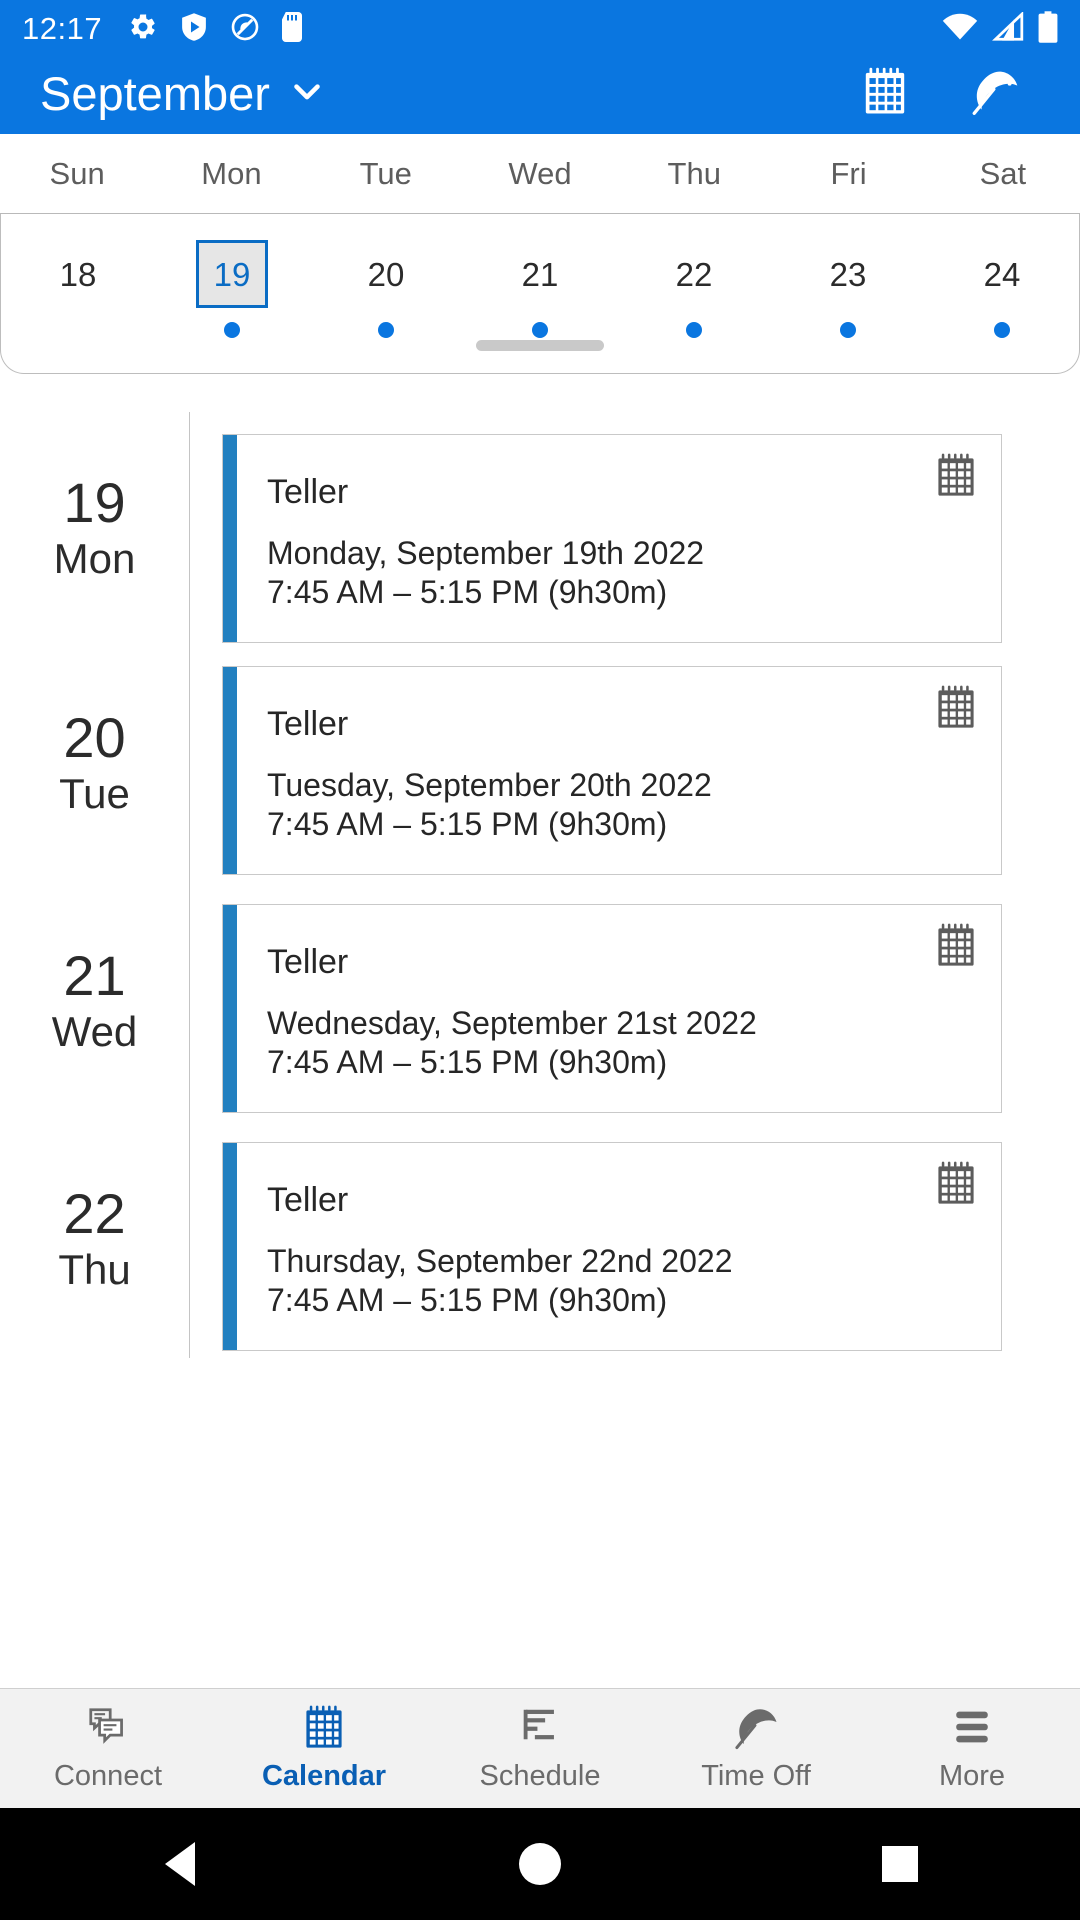 This screenshot has height=1920, width=1080. I want to click on week-day-21: 21, so click(540, 289).